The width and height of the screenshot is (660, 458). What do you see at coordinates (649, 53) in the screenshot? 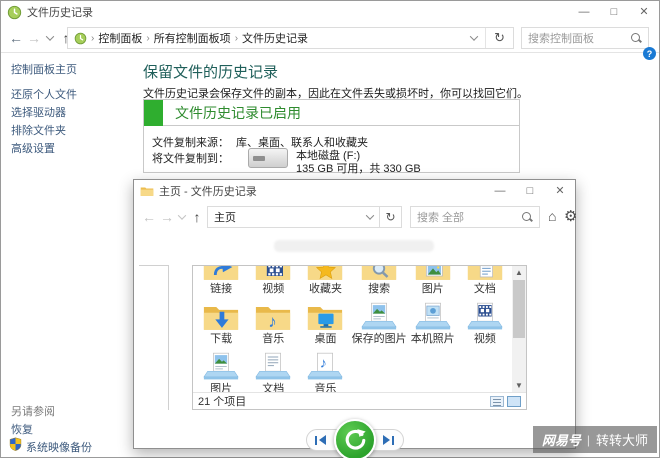
I see `help-icon: ?` at bounding box center [649, 53].